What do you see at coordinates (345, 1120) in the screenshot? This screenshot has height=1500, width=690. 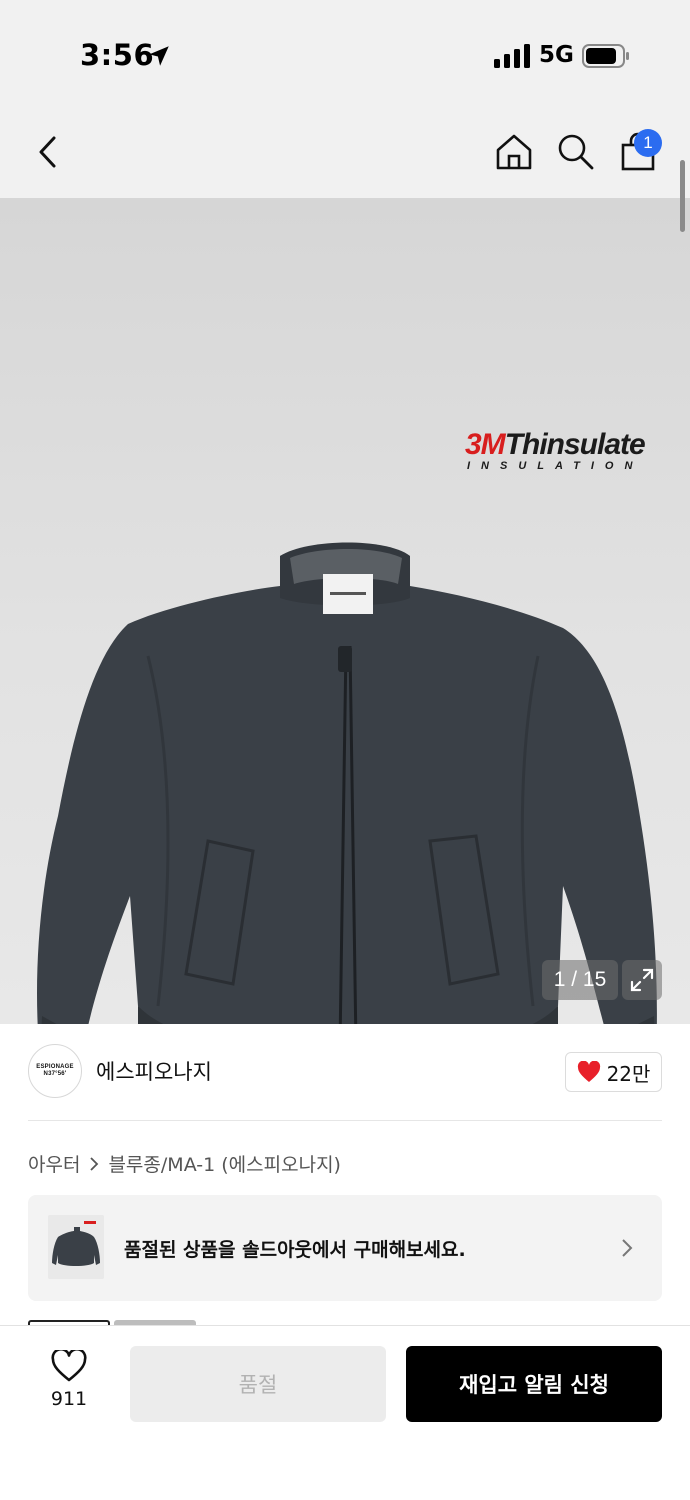 I see `divider` at bounding box center [345, 1120].